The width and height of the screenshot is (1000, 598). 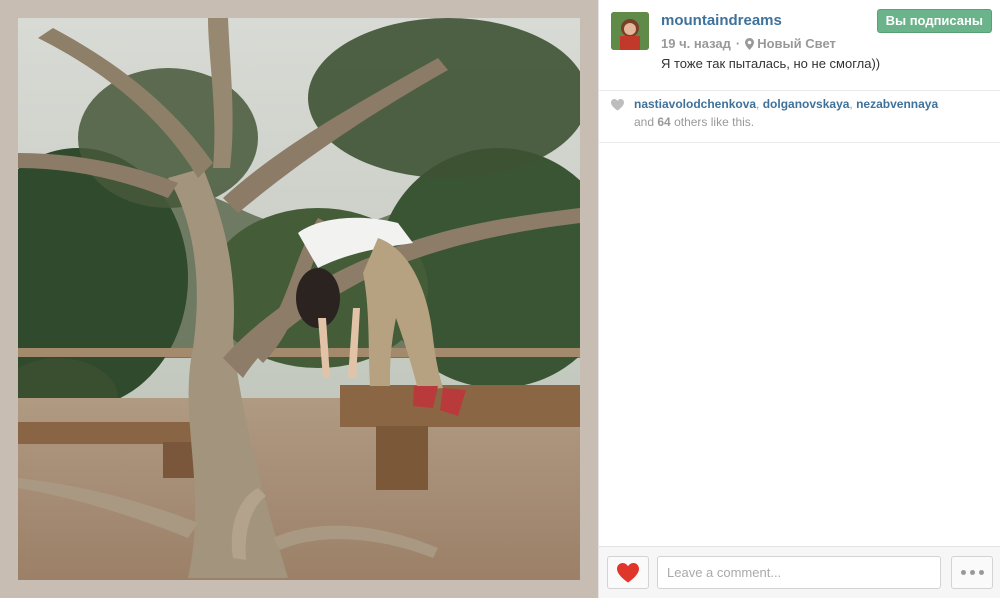 I want to click on avatar, so click(x=630, y=31).